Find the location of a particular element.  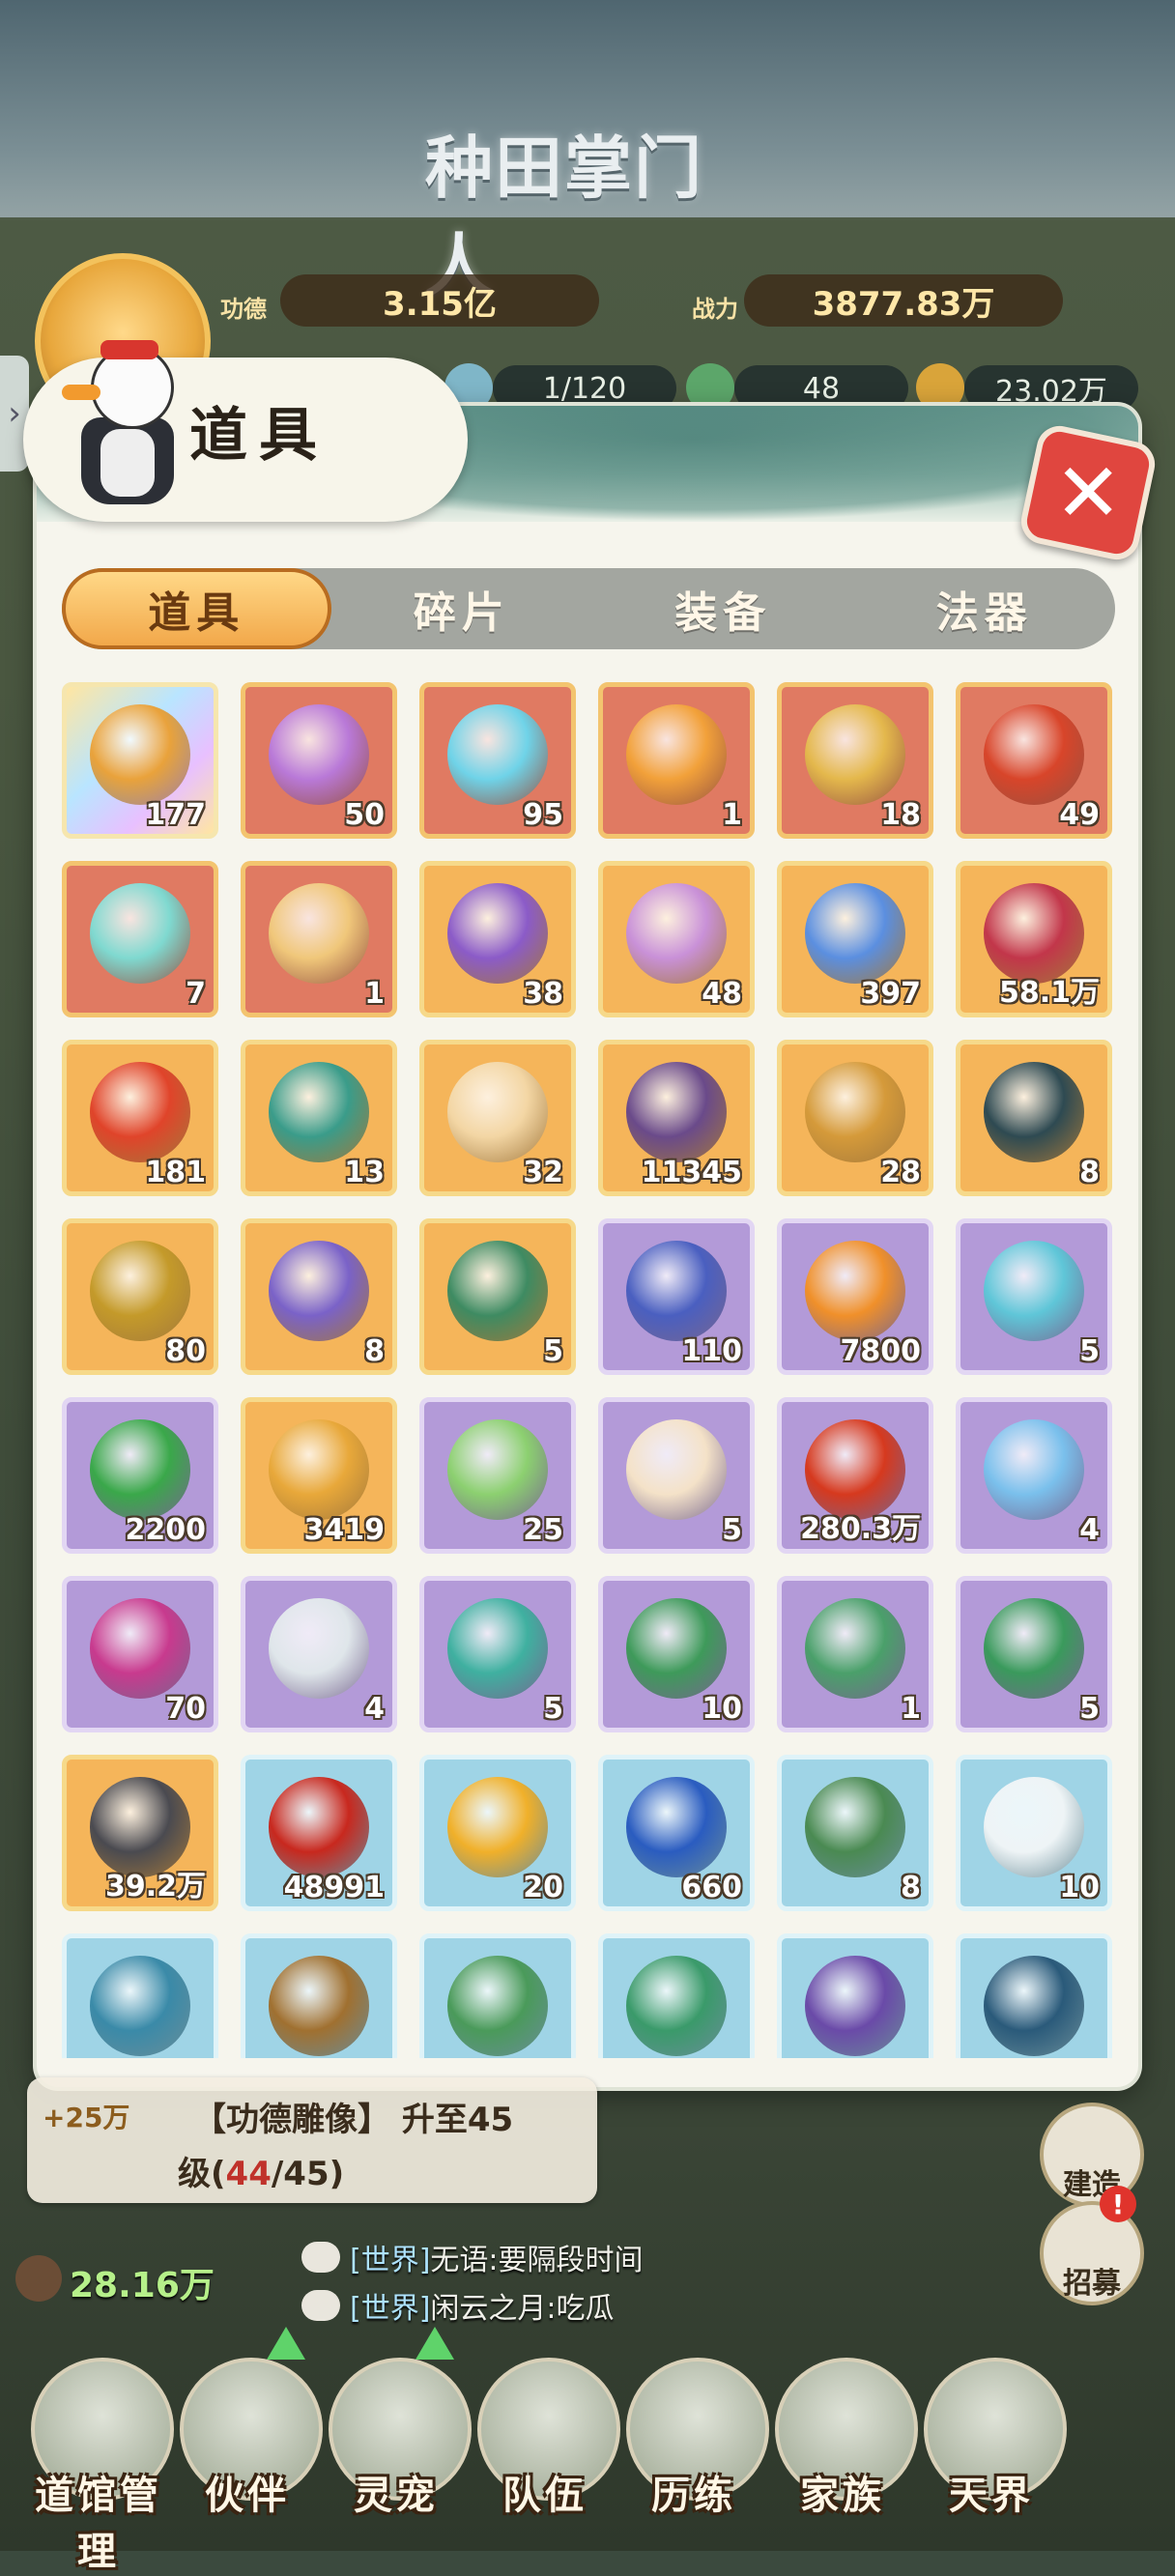

tab-items: 道具 is located at coordinates (196, 609).